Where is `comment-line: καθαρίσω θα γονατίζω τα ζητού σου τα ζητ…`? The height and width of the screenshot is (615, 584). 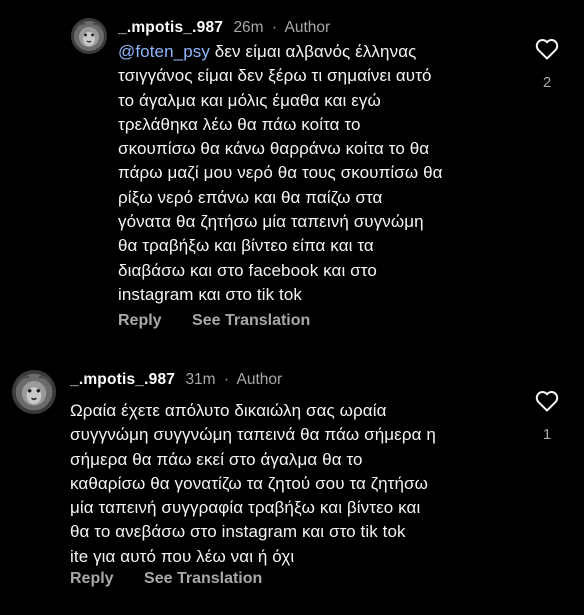
comment-line: καθαρίσω θα γονατίζω τα ζητού σου τα ζητ… is located at coordinates (249, 483).